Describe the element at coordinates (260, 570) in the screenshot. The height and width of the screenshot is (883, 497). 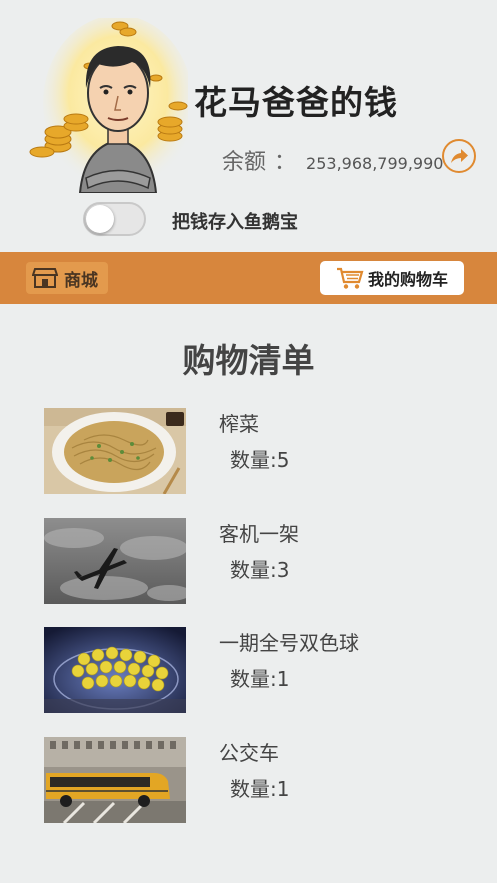
I see `item-quantity: 数量:3` at that location.